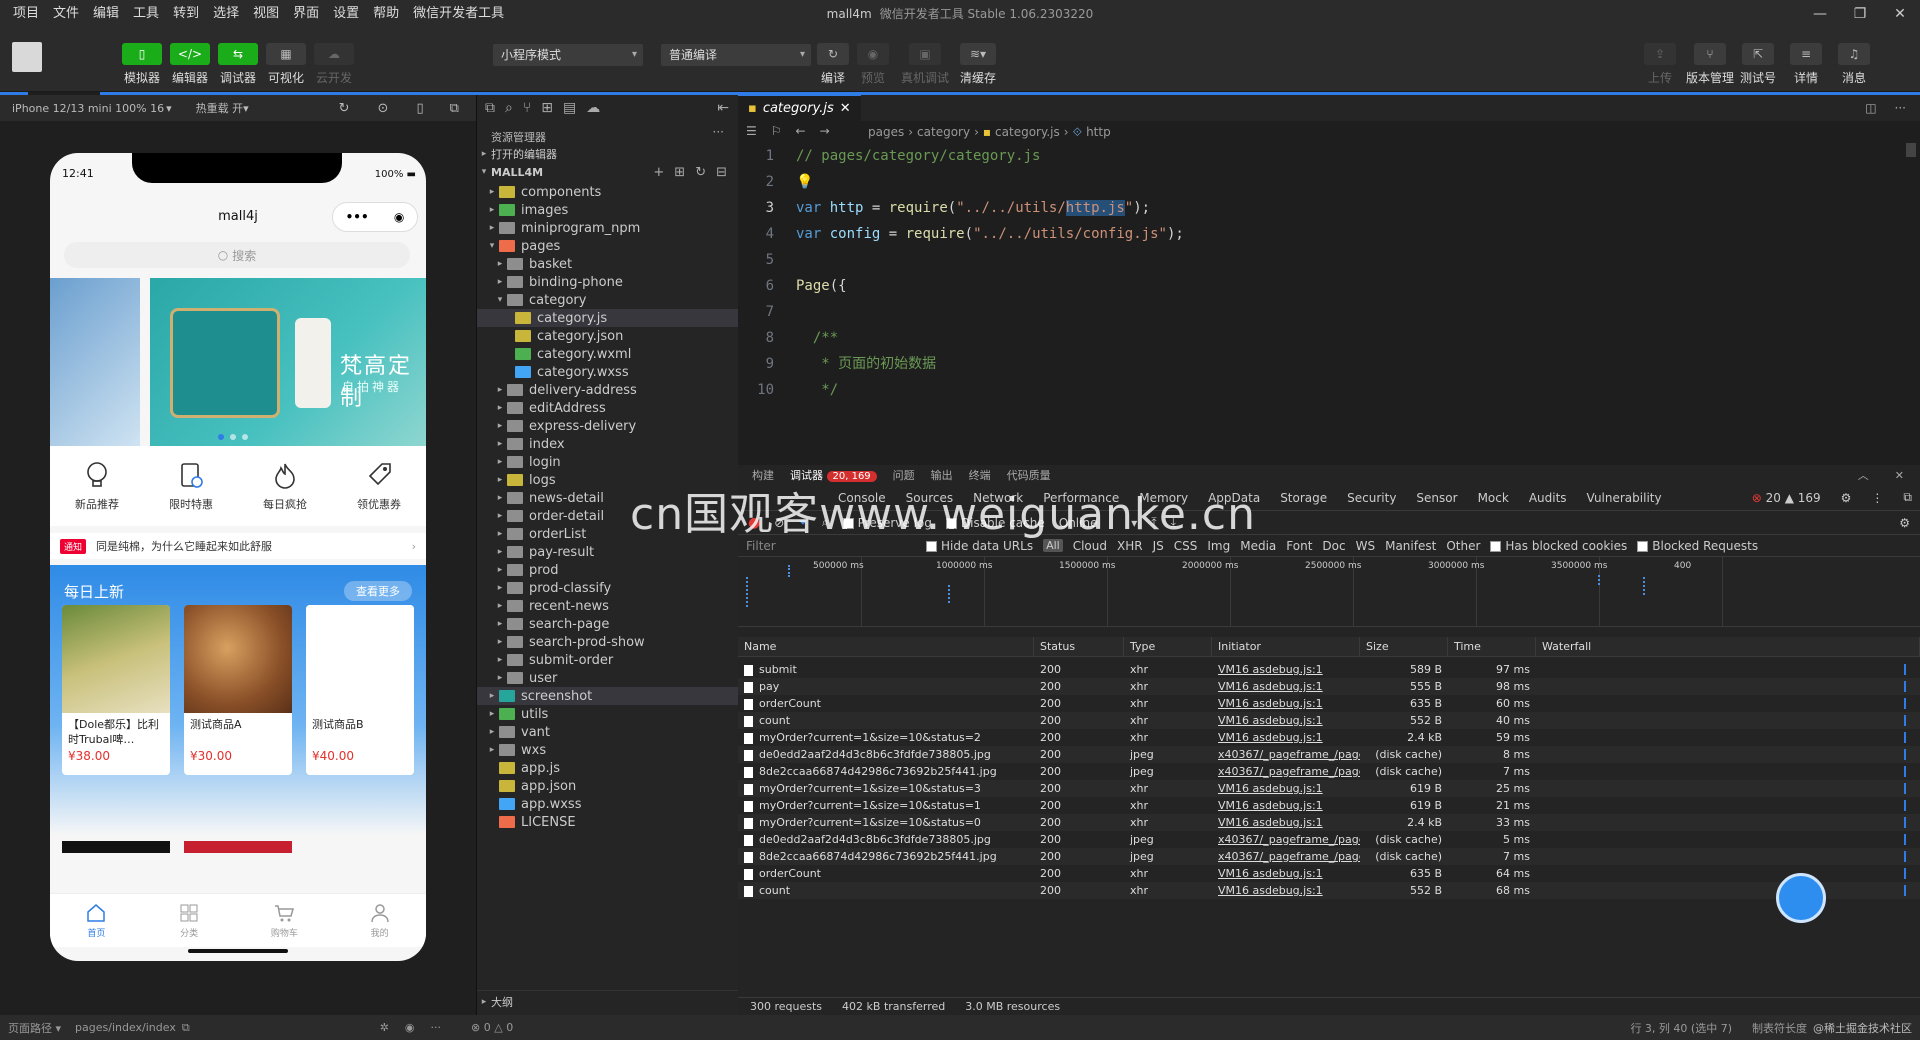 The image size is (1920, 1040). What do you see at coordinates (1130, 546) in the screenshot?
I see `type-filter: XHR` at bounding box center [1130, 546].